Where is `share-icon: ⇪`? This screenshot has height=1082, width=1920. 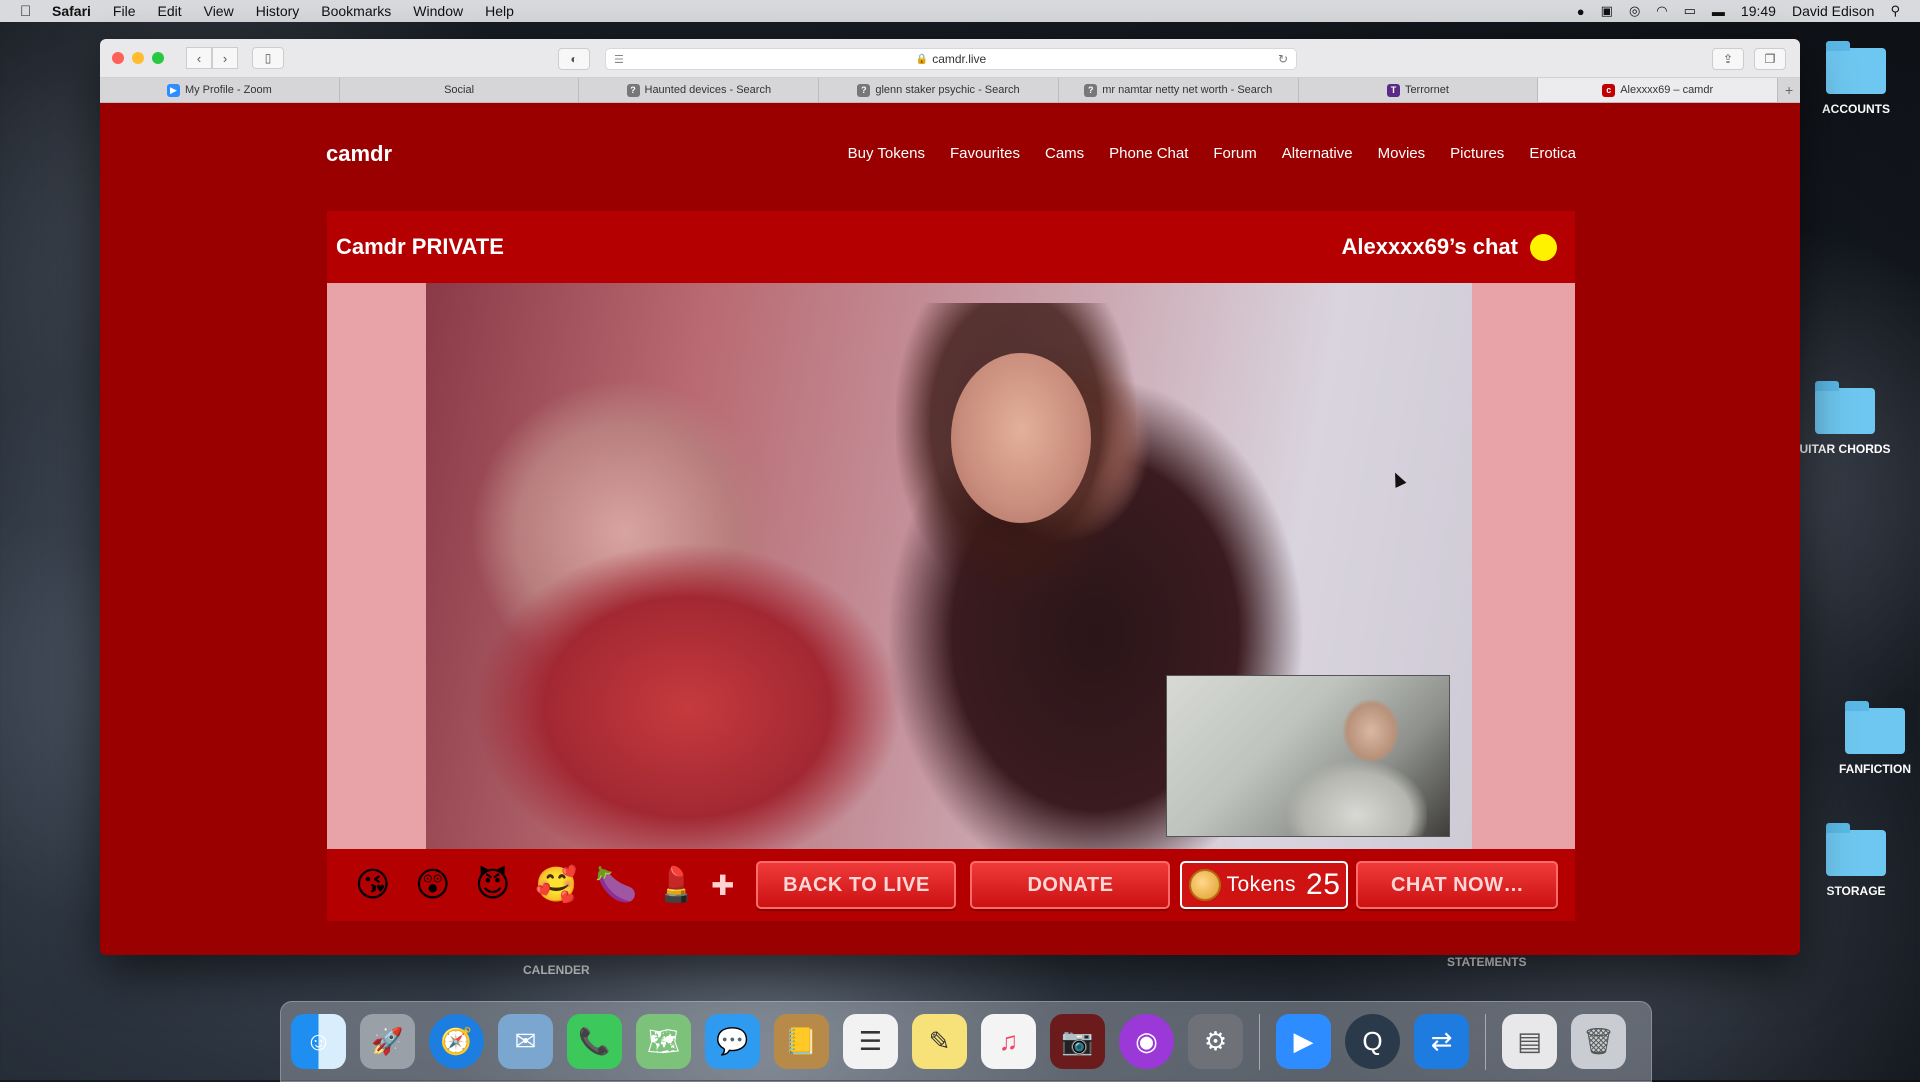
share-icon: ⇪ is located at coordinates (1728, 59).